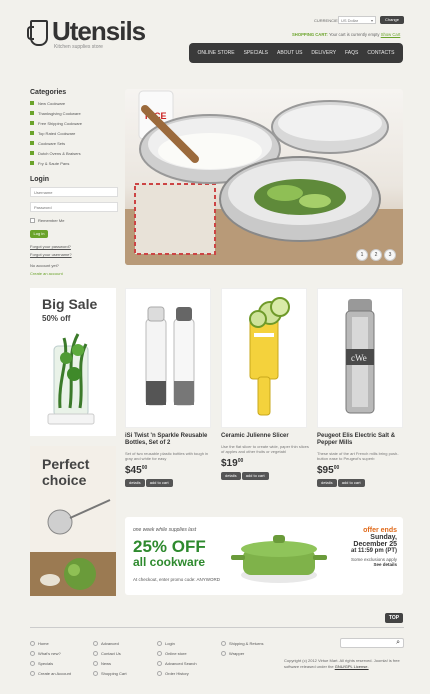 This screenshot has height=694, width=430. Describe the element at coordinates (177, 663) in the screenshot. I see `footer-link: Advanced Search` at that location.